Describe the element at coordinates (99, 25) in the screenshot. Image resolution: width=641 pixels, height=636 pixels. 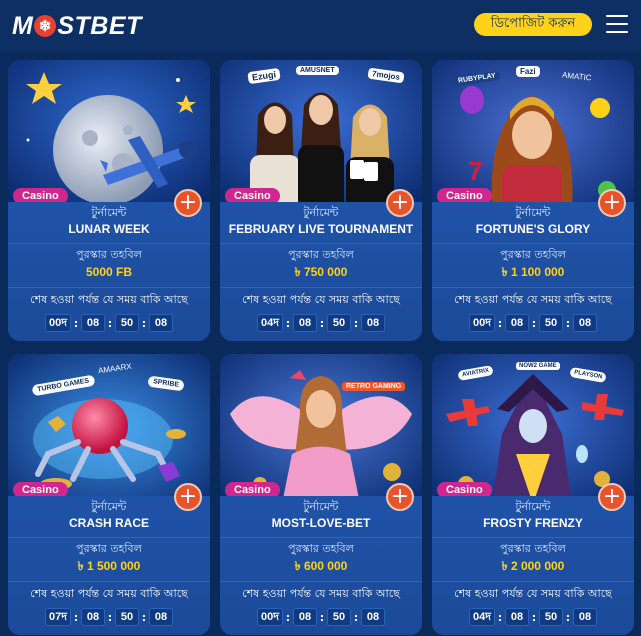
I see `logo-text-right: STBET` at that location.